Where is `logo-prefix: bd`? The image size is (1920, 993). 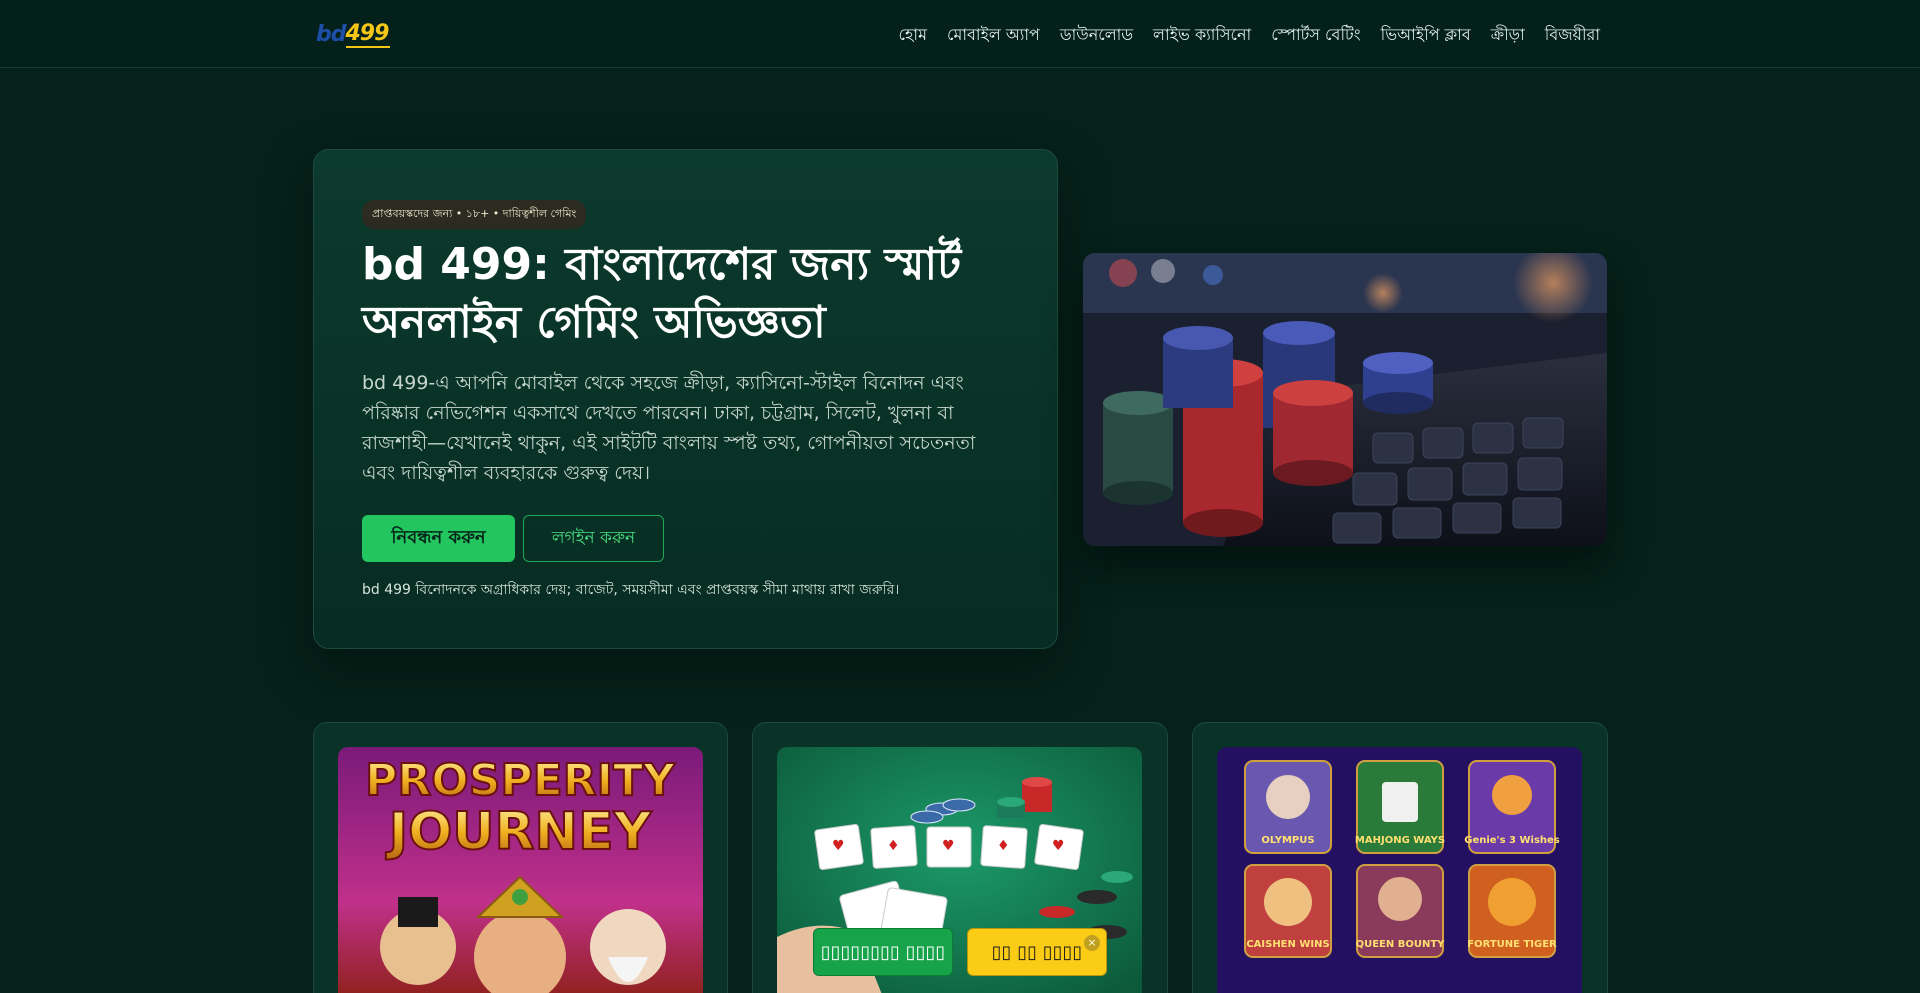
logo-prefix: bd is located at coordinates (331, 34).